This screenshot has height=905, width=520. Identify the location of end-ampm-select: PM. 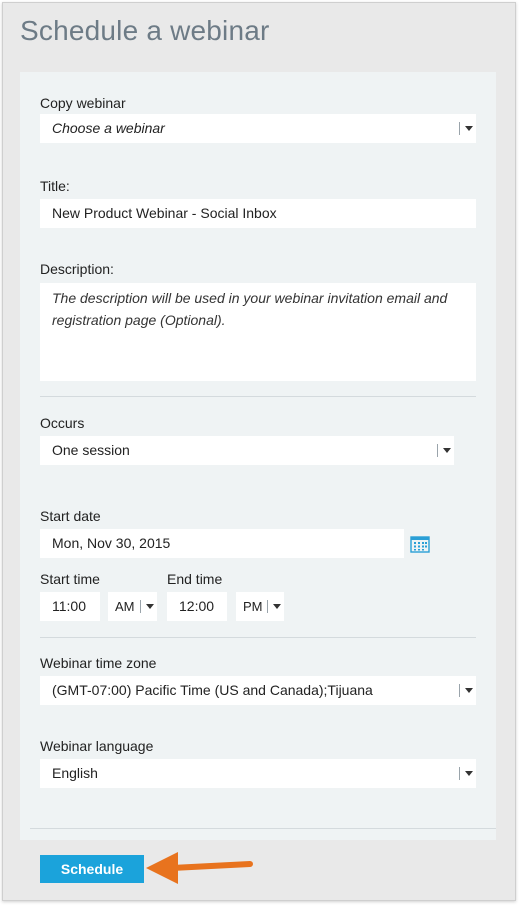
(260, 606).